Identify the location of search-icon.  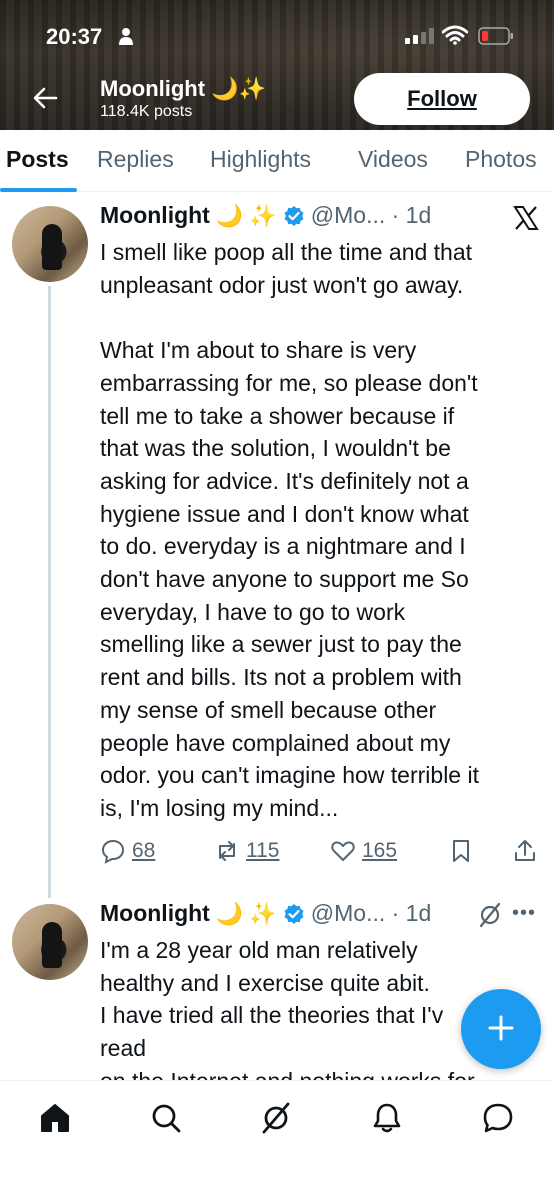
(166, 1118).